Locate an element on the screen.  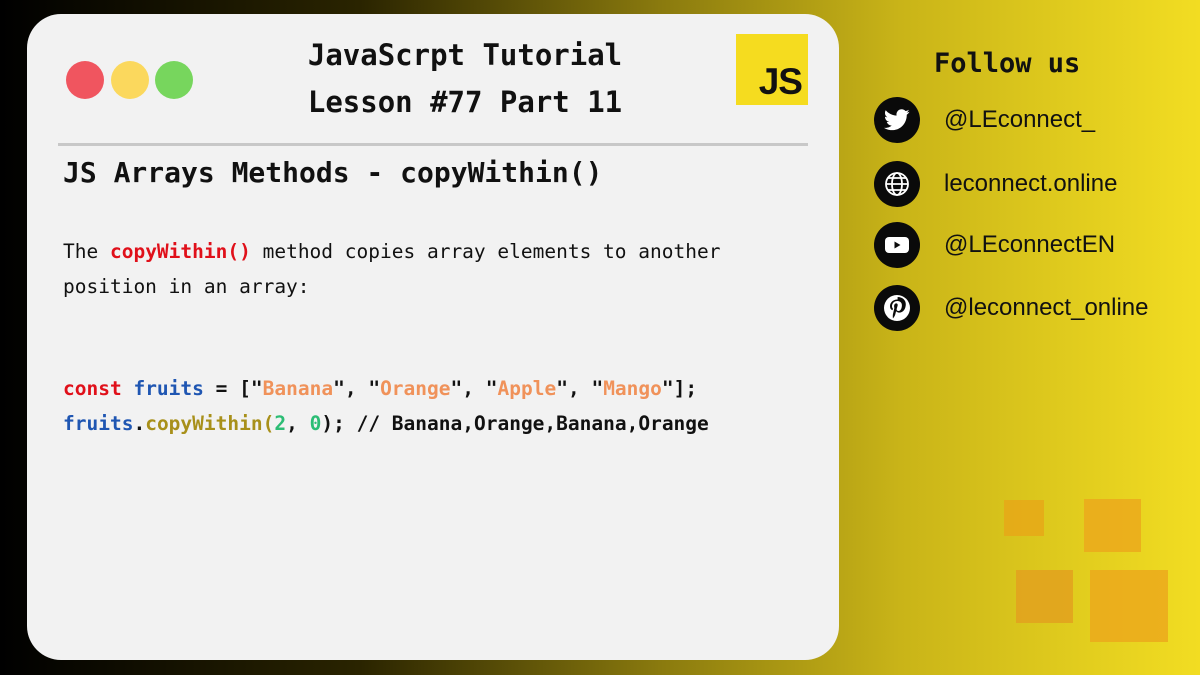
code-method: copyWithin is located at coordinates (204, 423).